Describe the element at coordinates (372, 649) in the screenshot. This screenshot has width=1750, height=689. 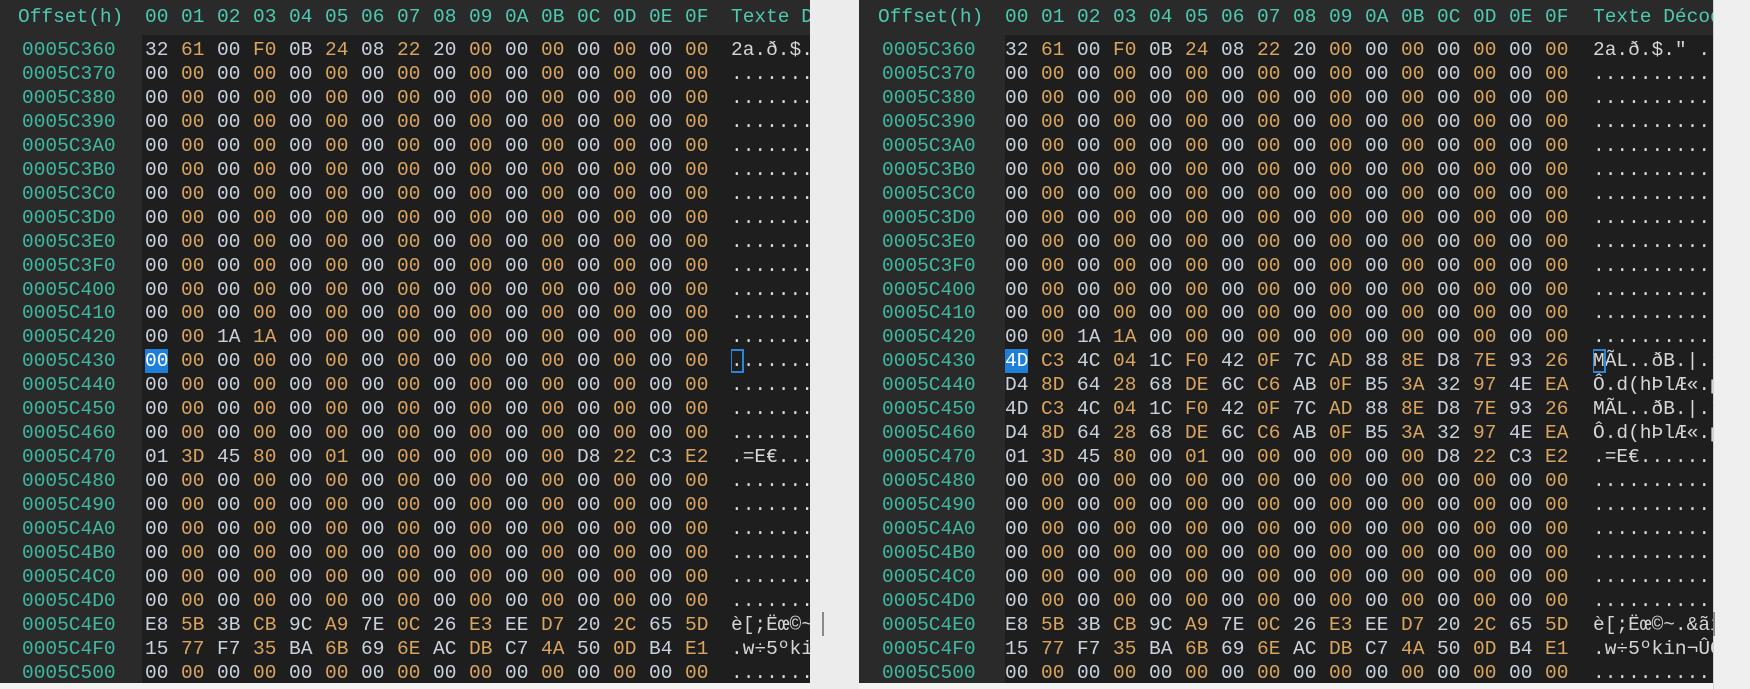
I see `byte-cell: 69` at that location.